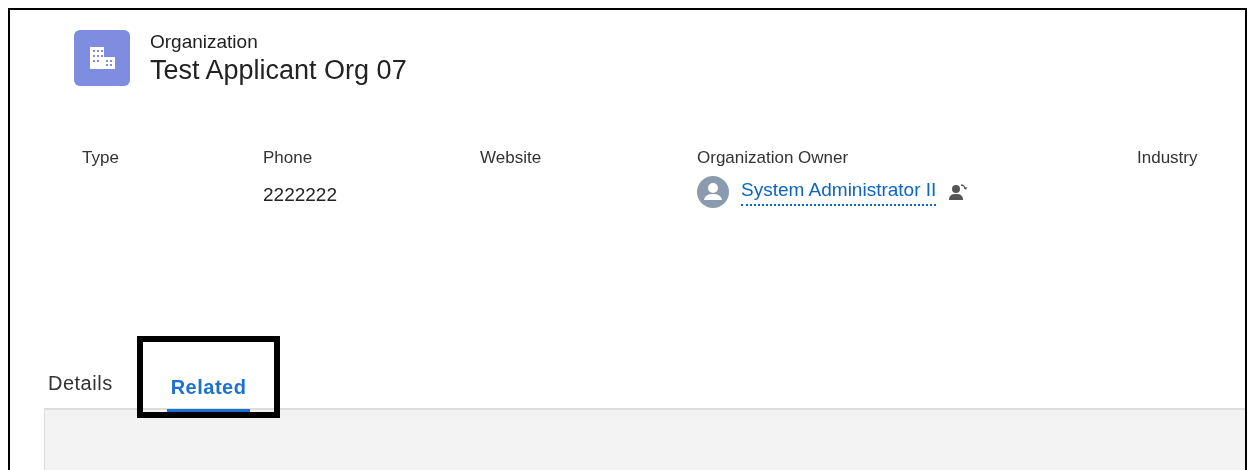 This screenshot has height=470, width=1259. What do you see at coordinates (300, 195) in the screenshot?
I see `field-value: 2222222` at bounding box center [300, 195].